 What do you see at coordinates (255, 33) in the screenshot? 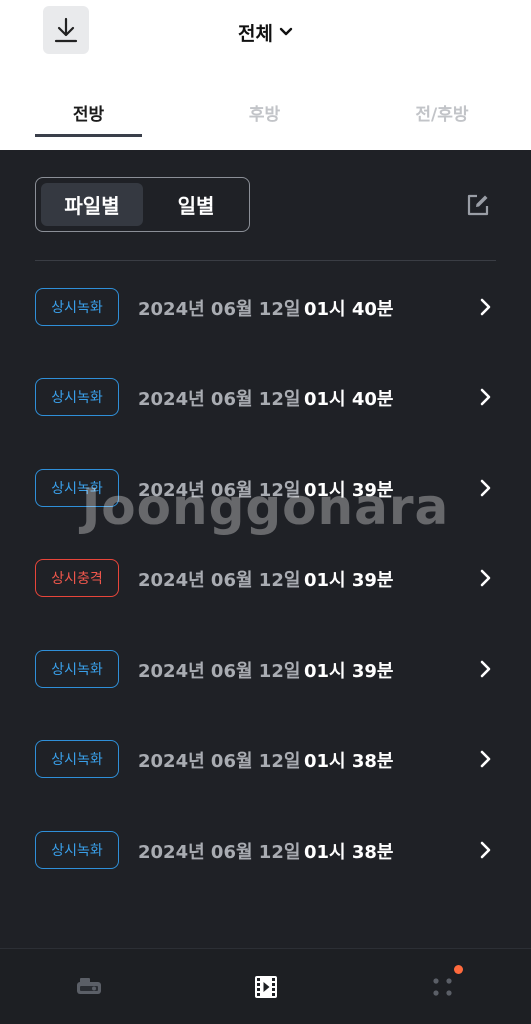
I see `page-title: 전체` at bounding box center [255, 33].